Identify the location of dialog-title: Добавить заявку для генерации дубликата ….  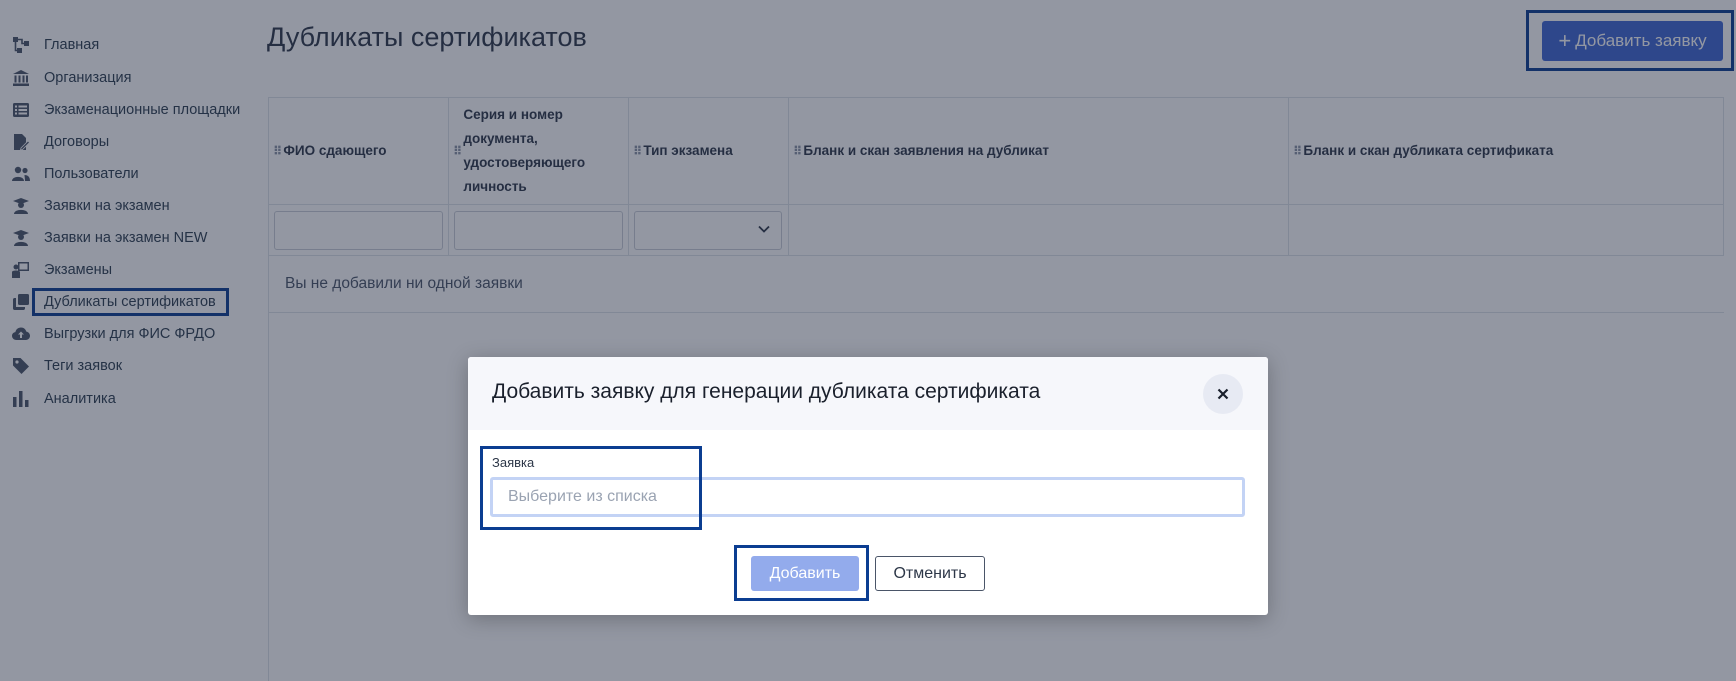
(766, 391).